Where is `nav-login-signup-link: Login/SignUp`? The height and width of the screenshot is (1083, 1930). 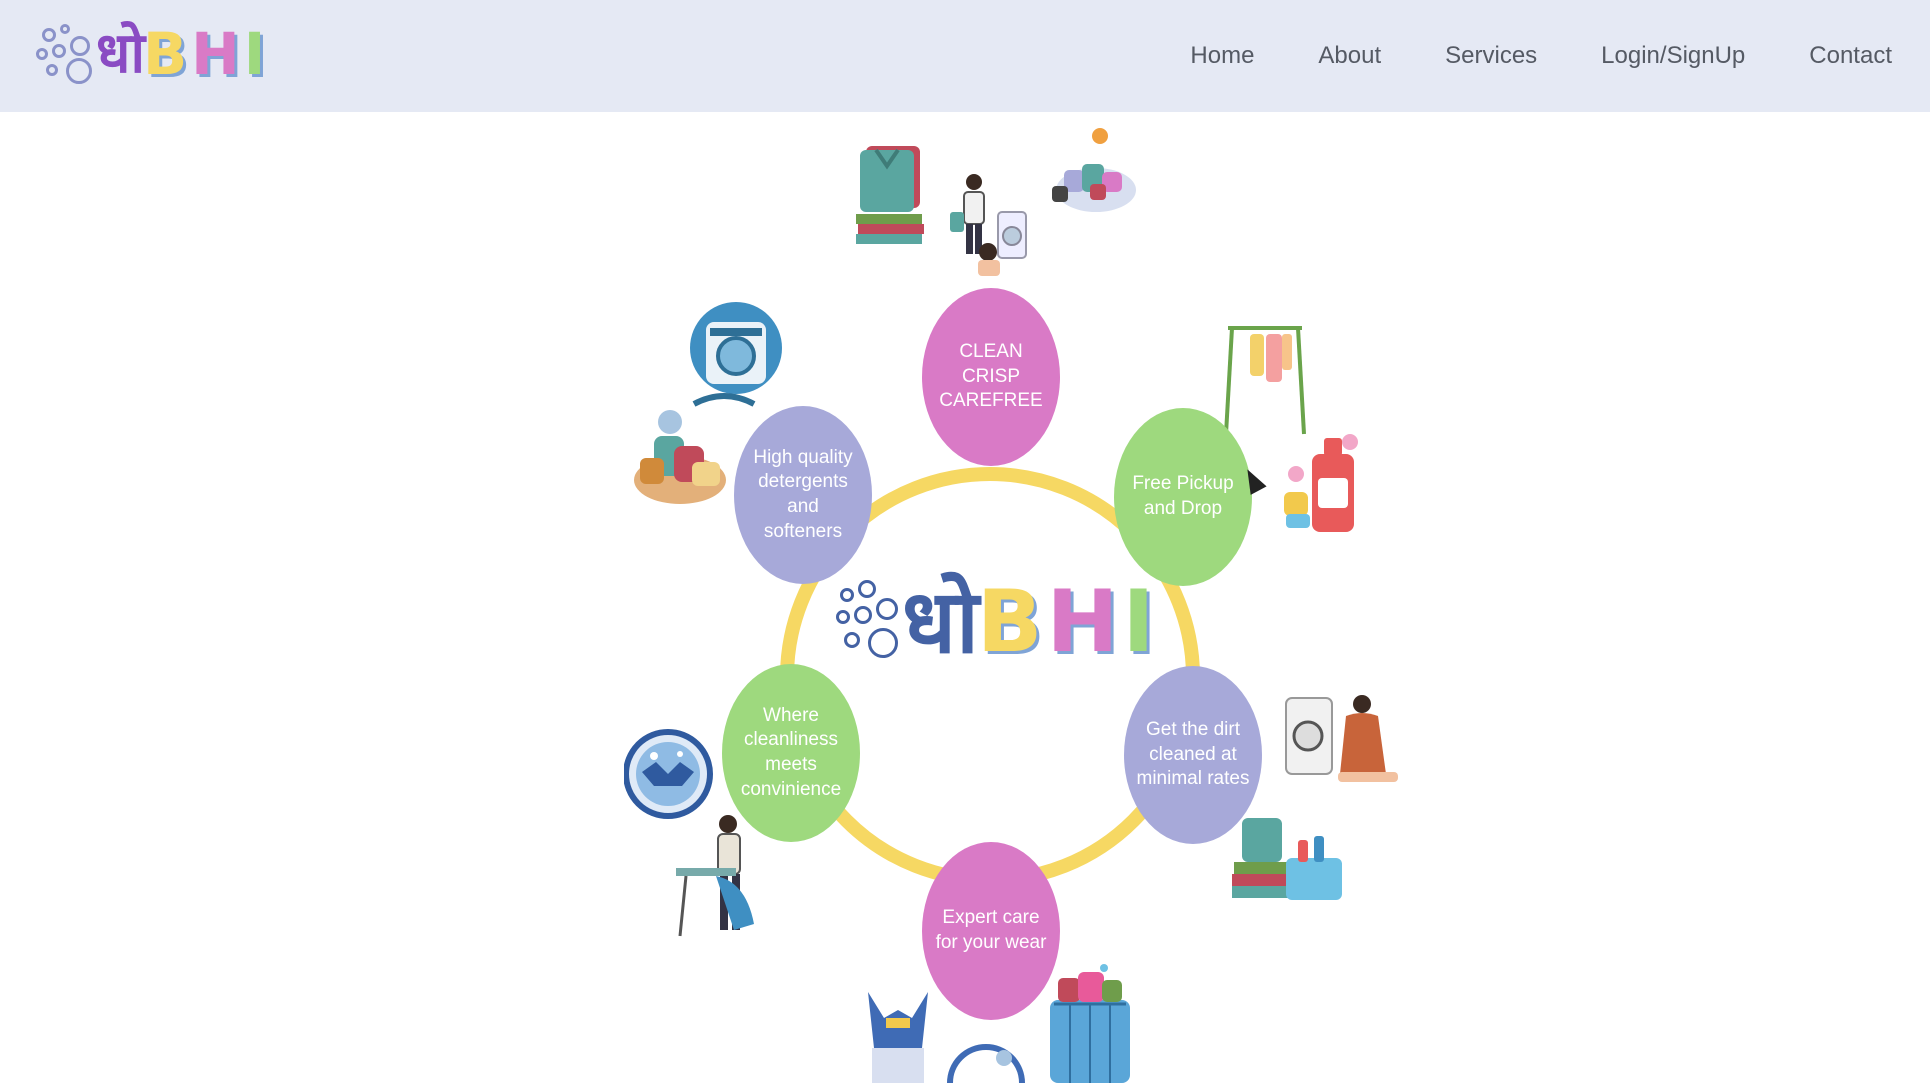
nav-login-signup-link: Login/SignUp is located at coordinates (1673, 56).